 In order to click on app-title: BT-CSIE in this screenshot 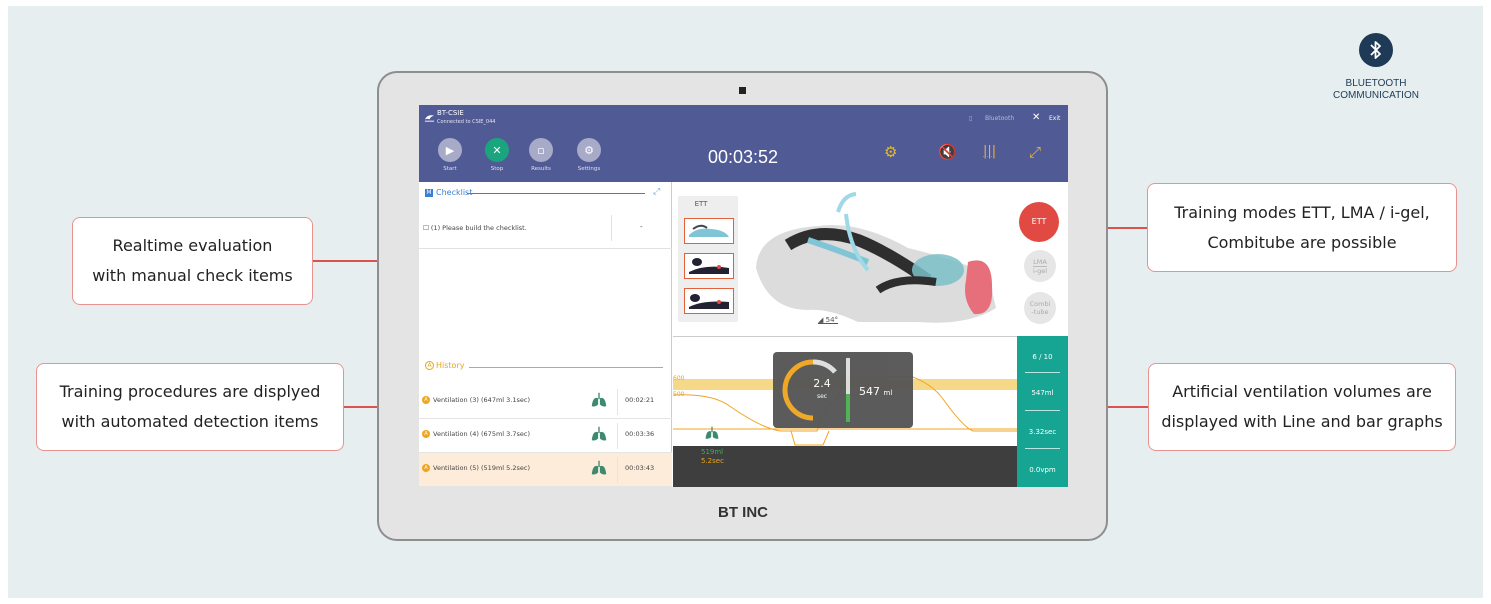, I will do `click(450, 113)`.